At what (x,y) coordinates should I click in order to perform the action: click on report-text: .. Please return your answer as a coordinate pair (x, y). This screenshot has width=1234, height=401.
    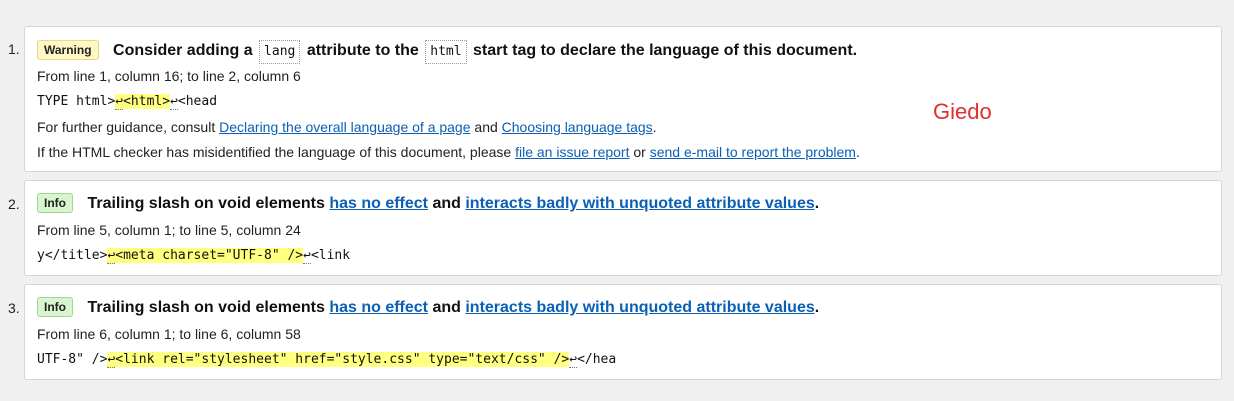
    Looking at the image, I should click on (857, 152).